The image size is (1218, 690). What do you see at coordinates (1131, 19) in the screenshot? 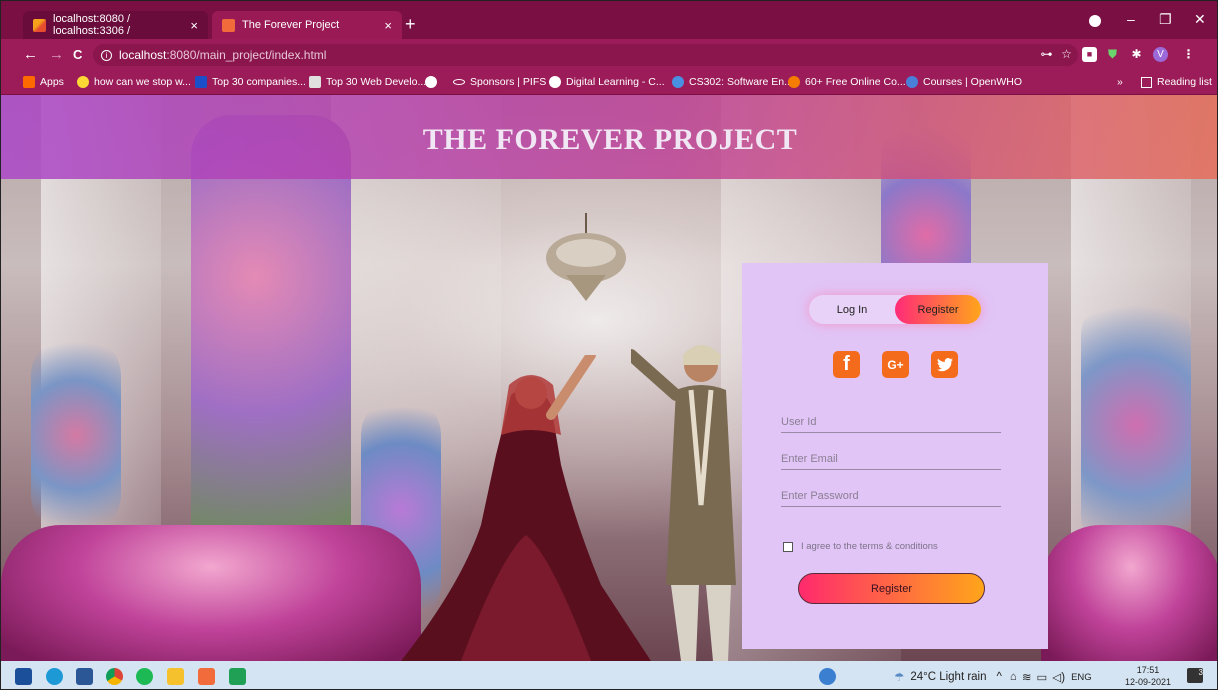
I see `minimize-button: –` at bounding box center [1131, 19].